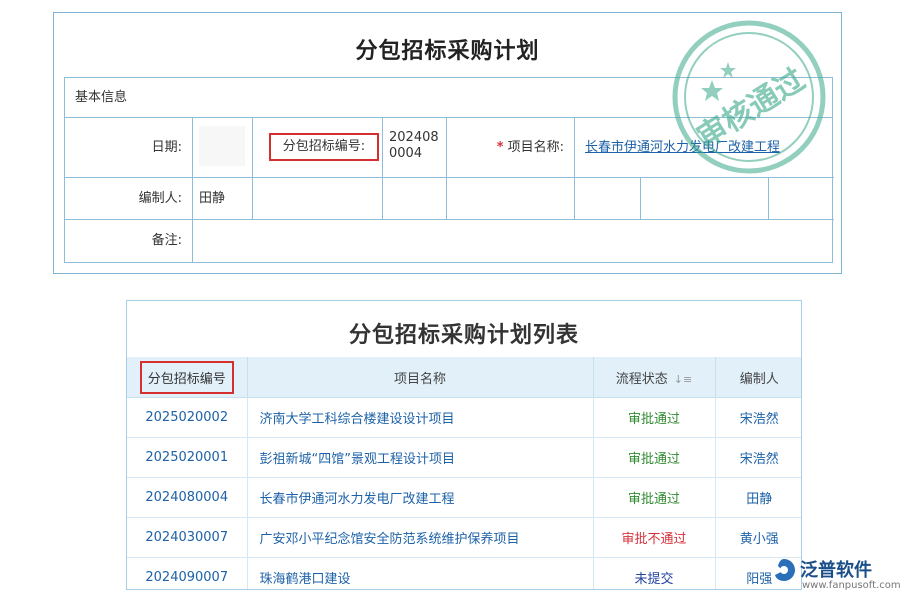 The height and width of the screenshot is (600, 900). I want to click on code-label: 分包招标编号:, so click(324, 147).